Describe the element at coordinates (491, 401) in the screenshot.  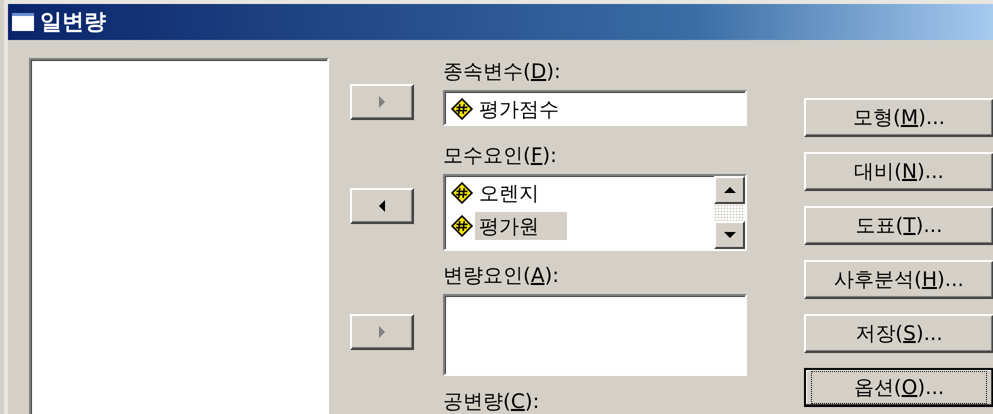
I see `field-label: 공변량(C):` at that location.